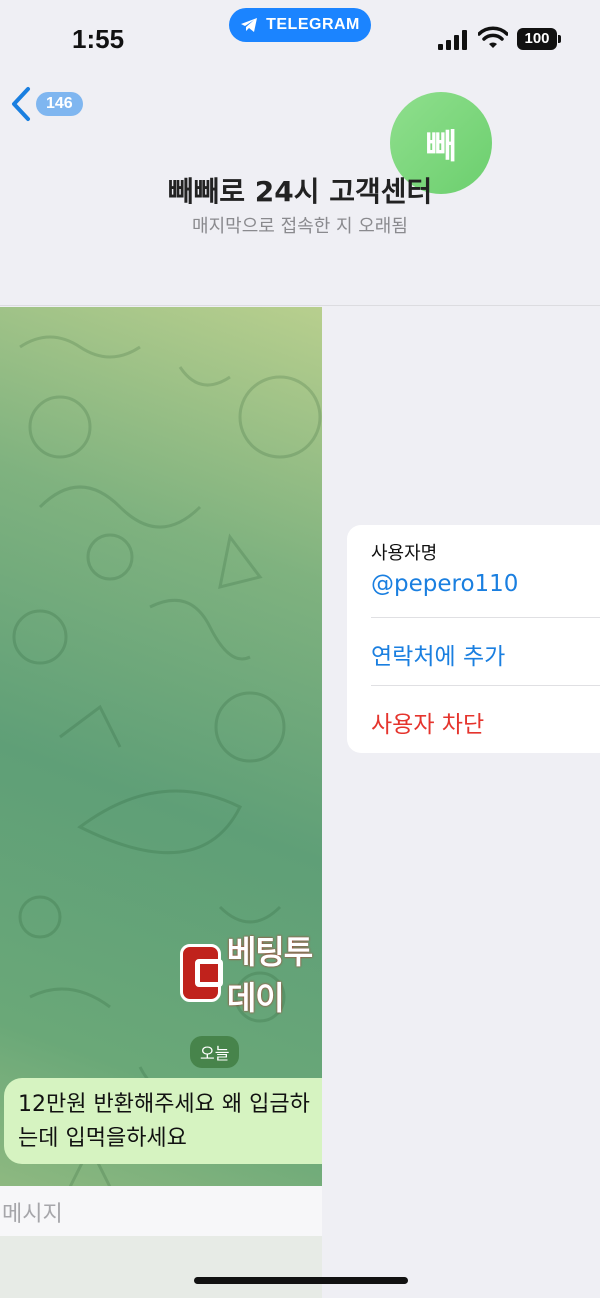  I want to click on watermark-text: 베팅투데이, so click(269, 975).